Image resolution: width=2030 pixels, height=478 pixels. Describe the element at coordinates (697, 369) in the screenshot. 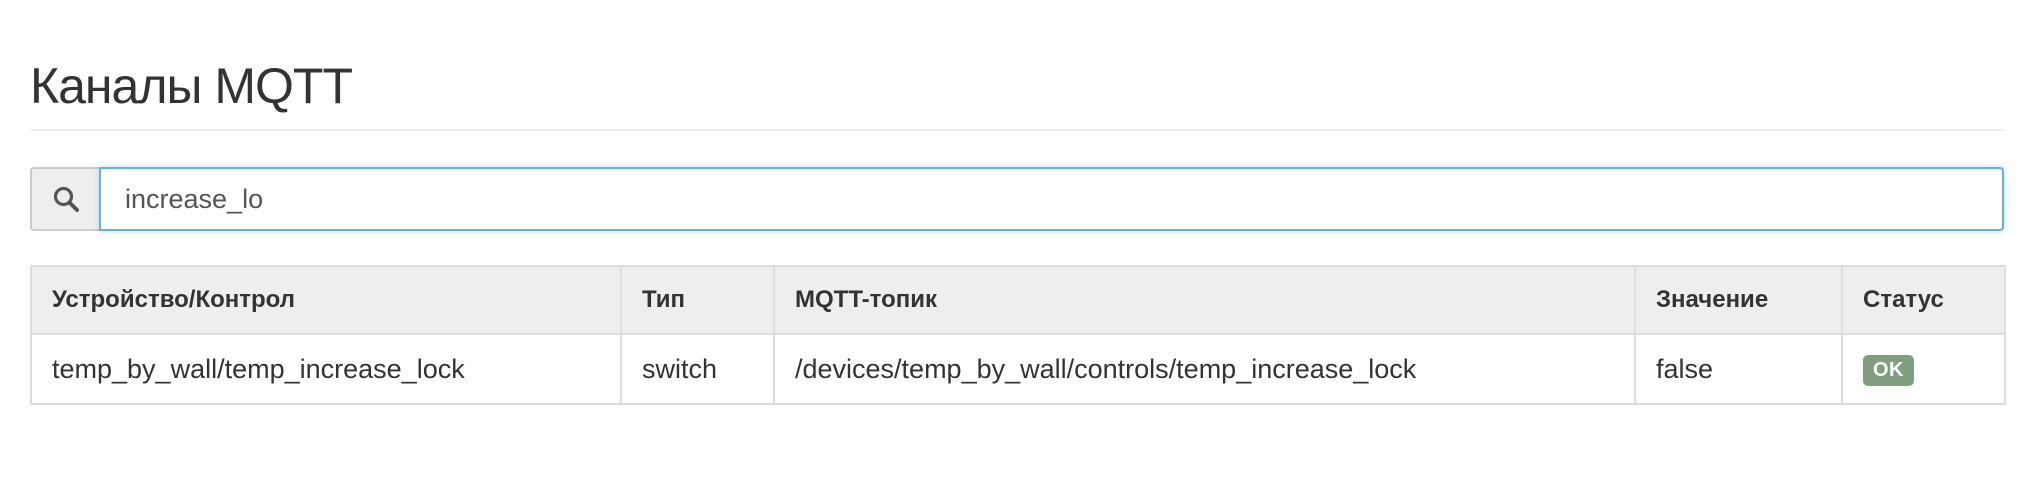

I see `type-cell: switch` at that location.